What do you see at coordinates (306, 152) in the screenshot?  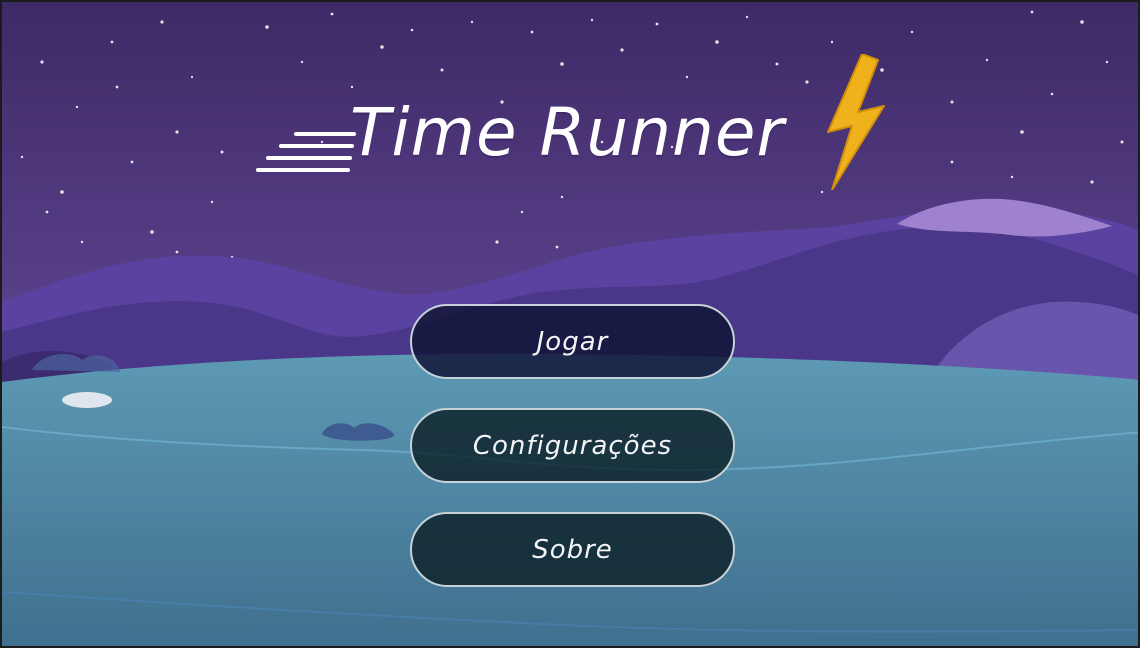 I see `speed-lines-icon` at bounding box center [306, 152].